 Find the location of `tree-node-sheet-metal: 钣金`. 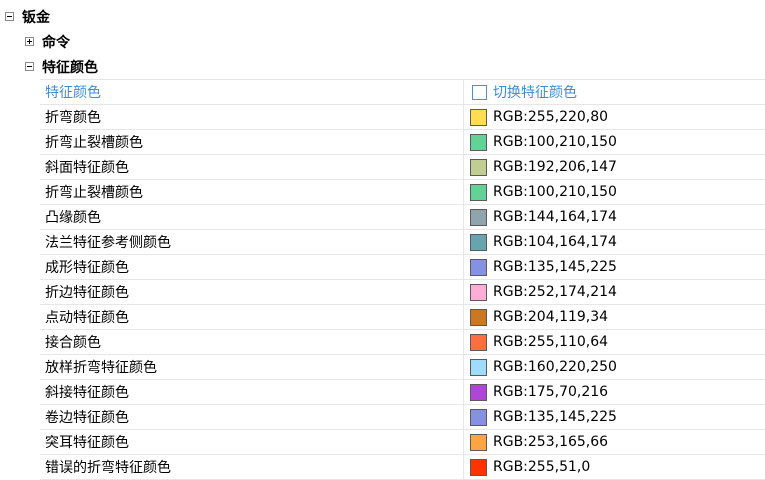

tree-node-sheet-metal: 钣金 is located at coordinates (27, 16).